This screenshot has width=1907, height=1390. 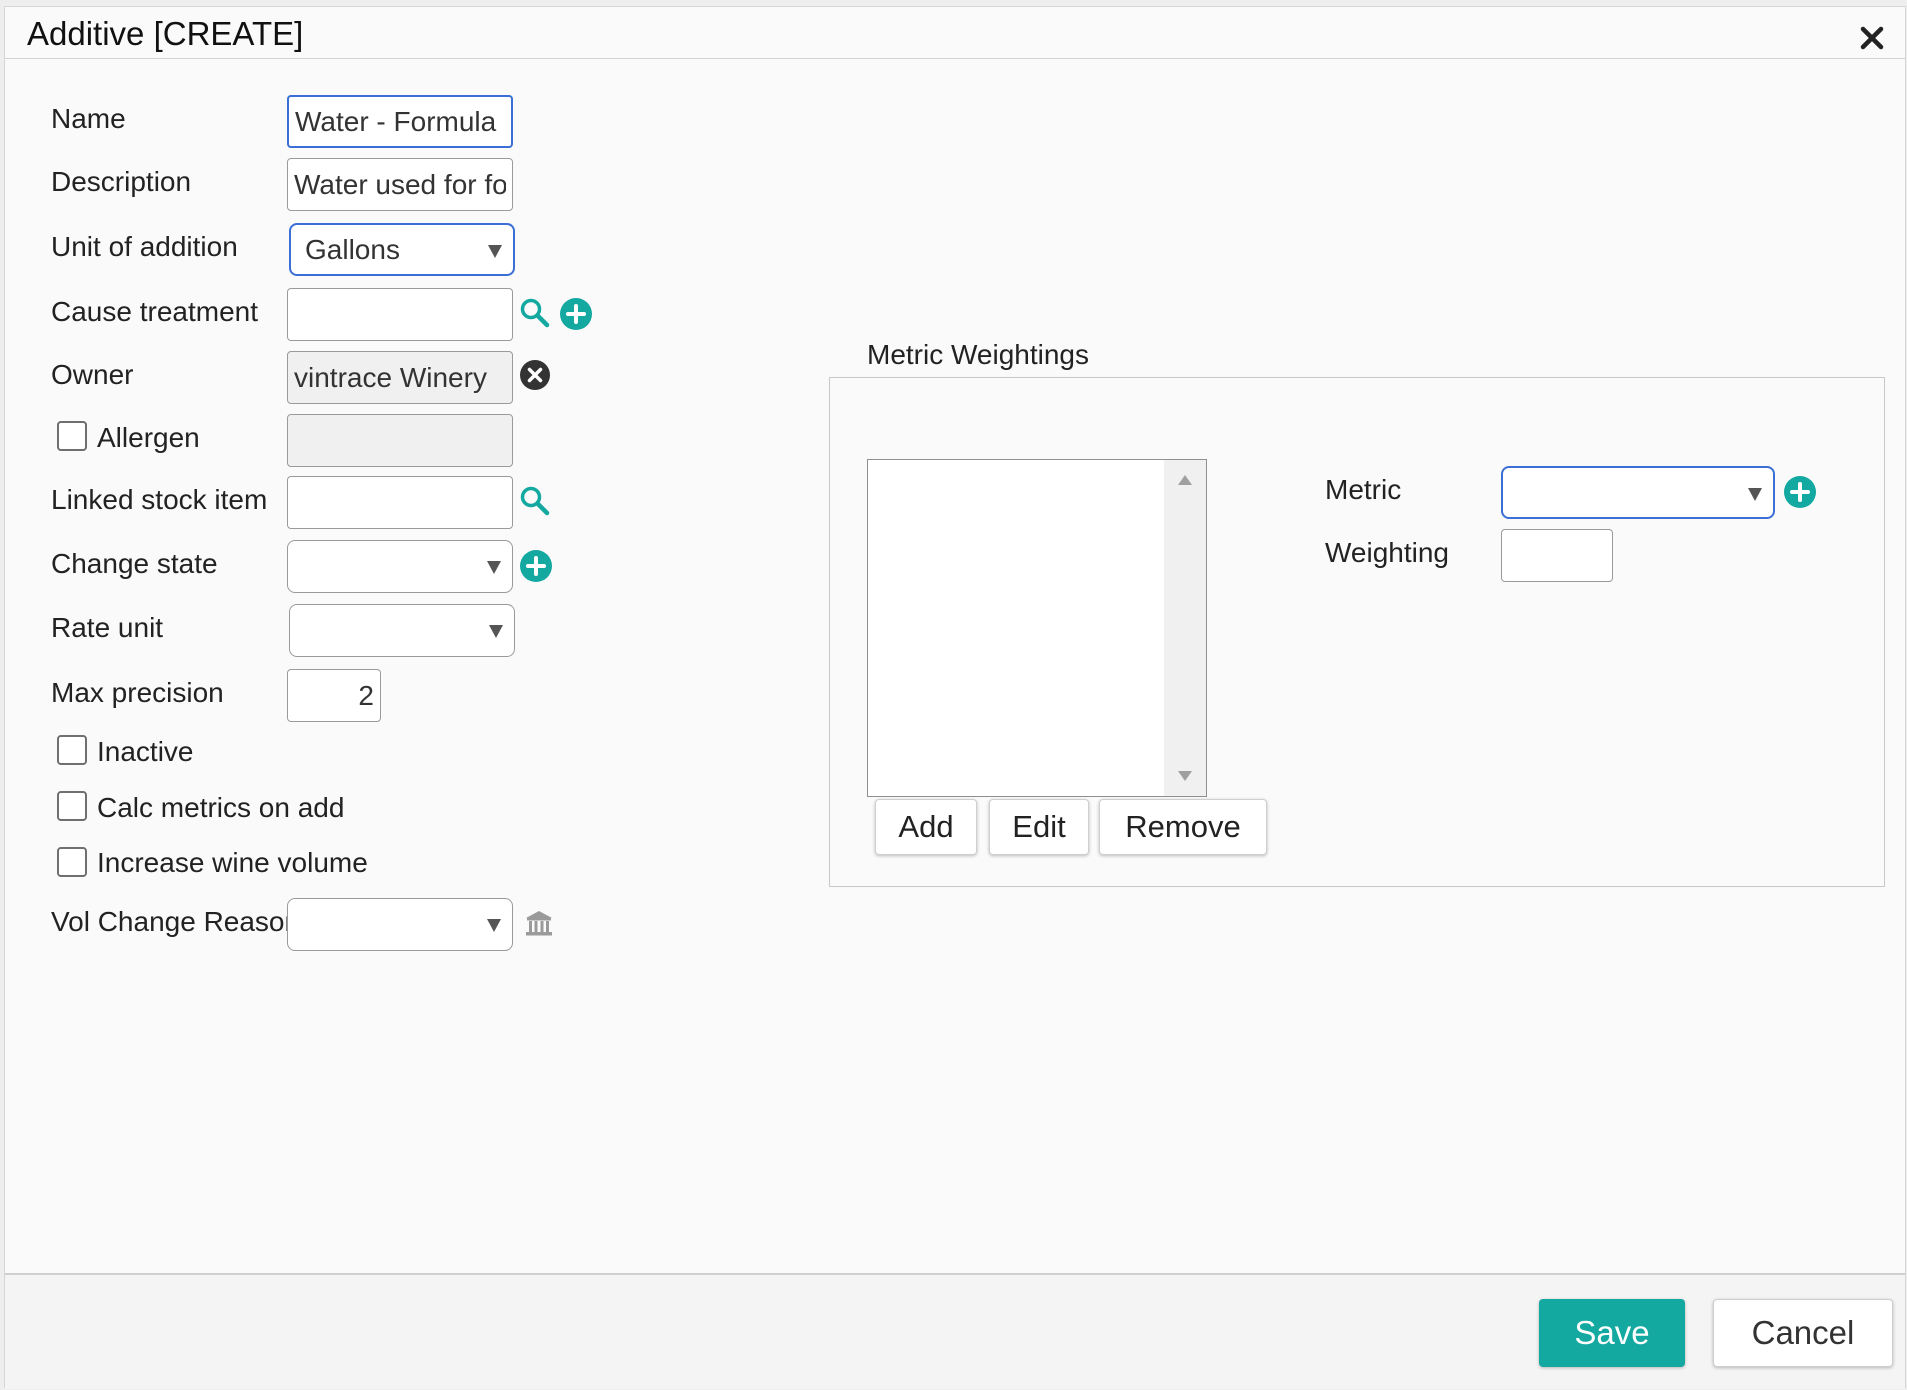 What do you see at coordinates (535, 375) in the screenshot?
I see `clear-icon` at bounding box center [535, 375].